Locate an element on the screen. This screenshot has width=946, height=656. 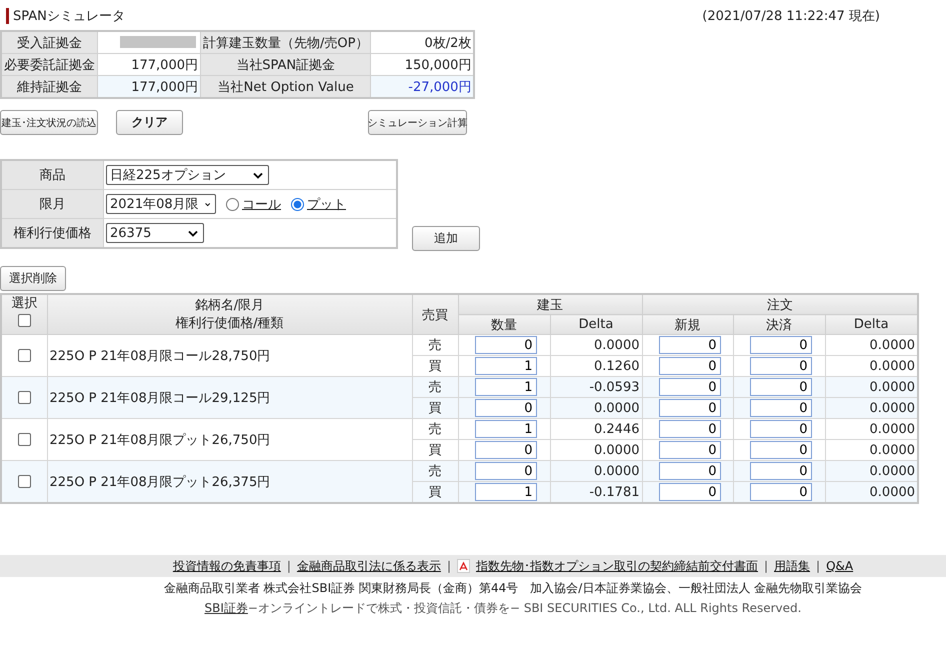
table-cell: -0.1781 is located at coordinates (596, 492).